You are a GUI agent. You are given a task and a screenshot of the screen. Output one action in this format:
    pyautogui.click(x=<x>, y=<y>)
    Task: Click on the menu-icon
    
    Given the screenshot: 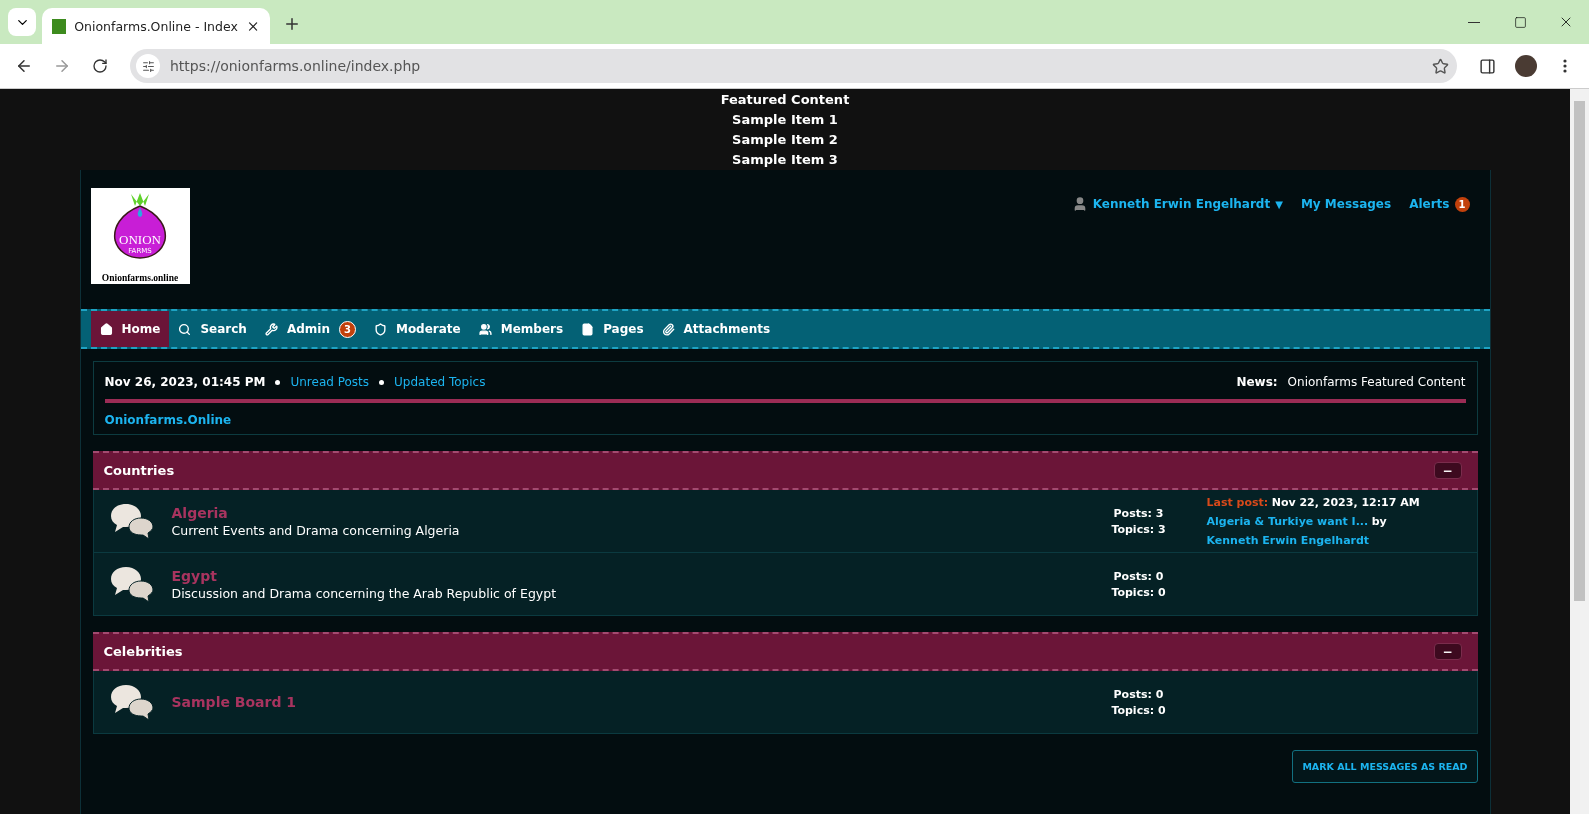 What is the action you would take?
    pyautogui.click(x=1565, y=66)
    